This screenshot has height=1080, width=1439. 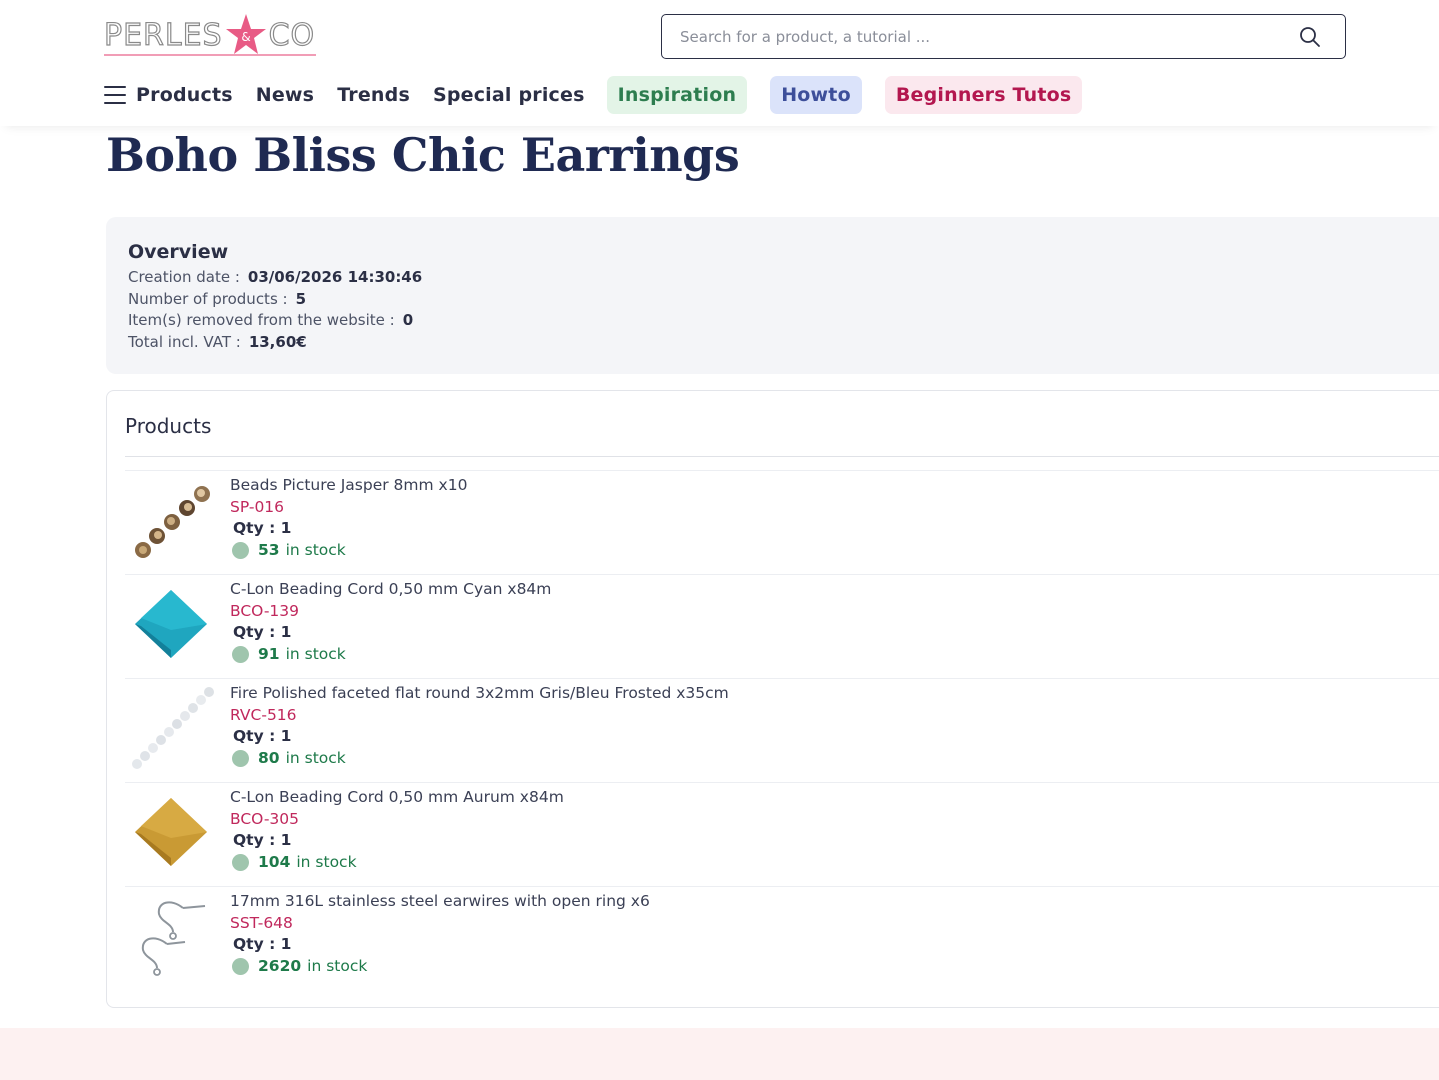 I want to click on products-divider, so click(x=782, y=456).